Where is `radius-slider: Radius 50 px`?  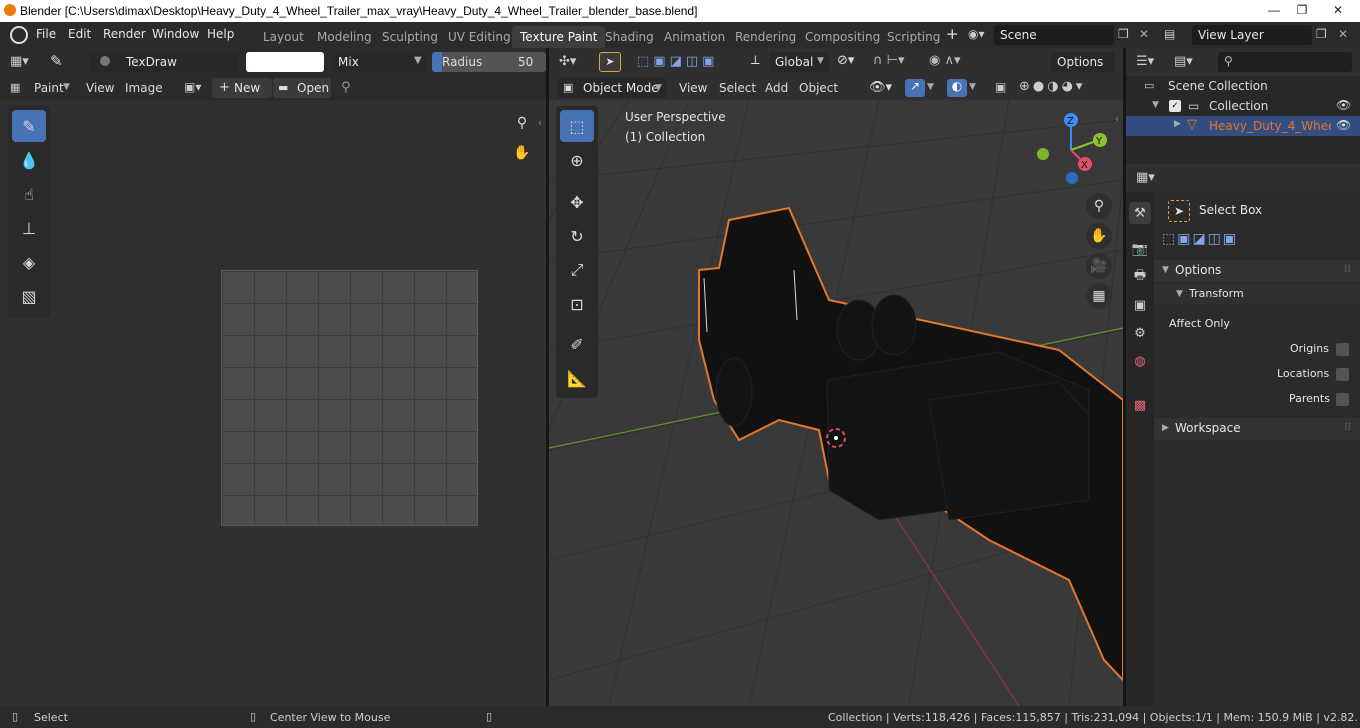
radius-slider: Radius 50 px is located at coordinates (489, 62).